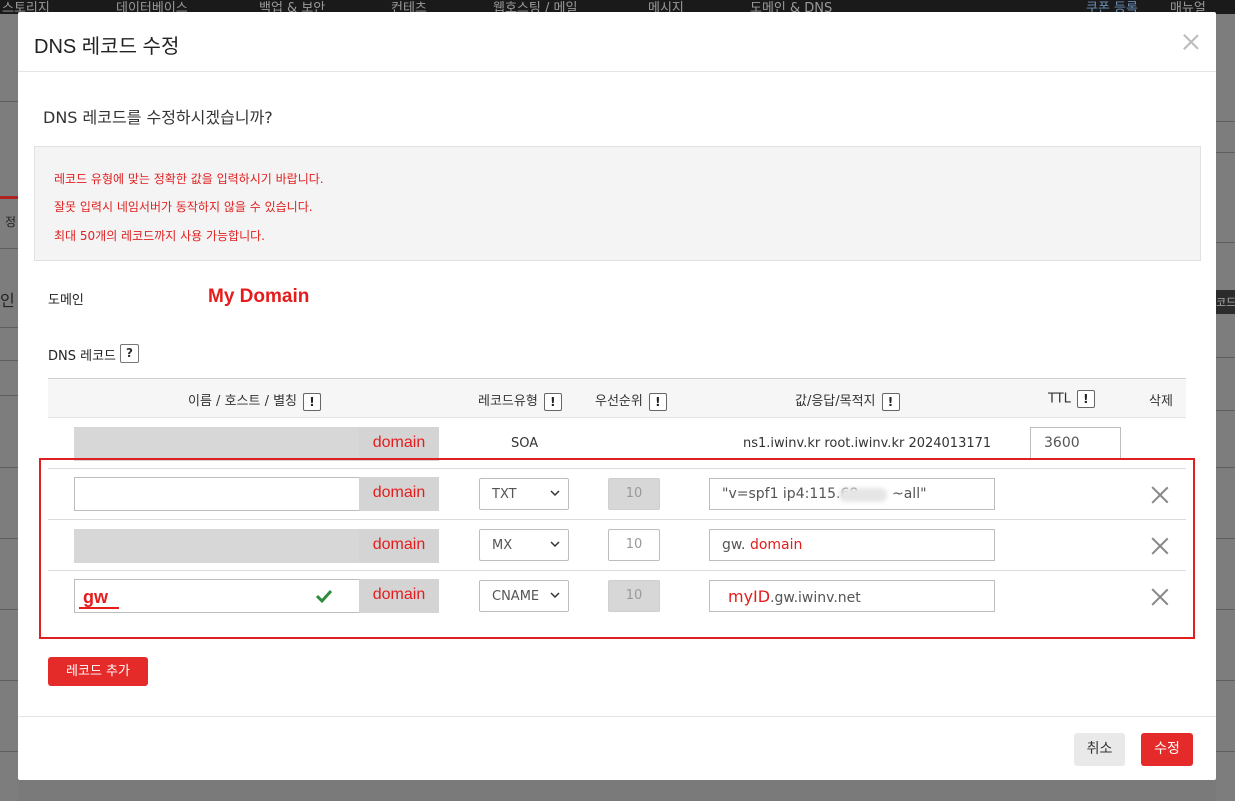  What do you see at coordinates (217, 444) in the screenshot?
I see `host-input-soa` at bounding box center [217, 444].